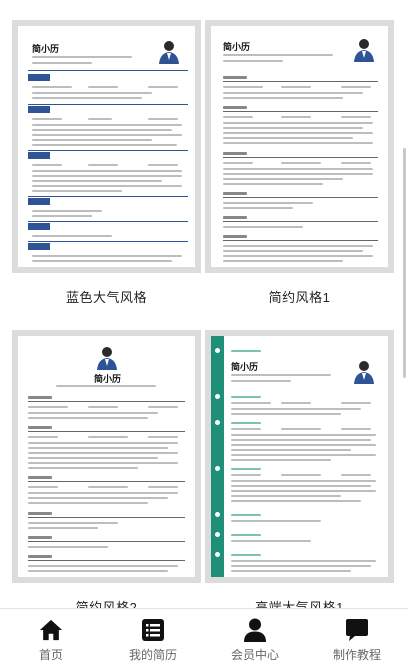 This screenshot has width=408, height=669. I want to click on tab-home: 首页, so click(51, 639).